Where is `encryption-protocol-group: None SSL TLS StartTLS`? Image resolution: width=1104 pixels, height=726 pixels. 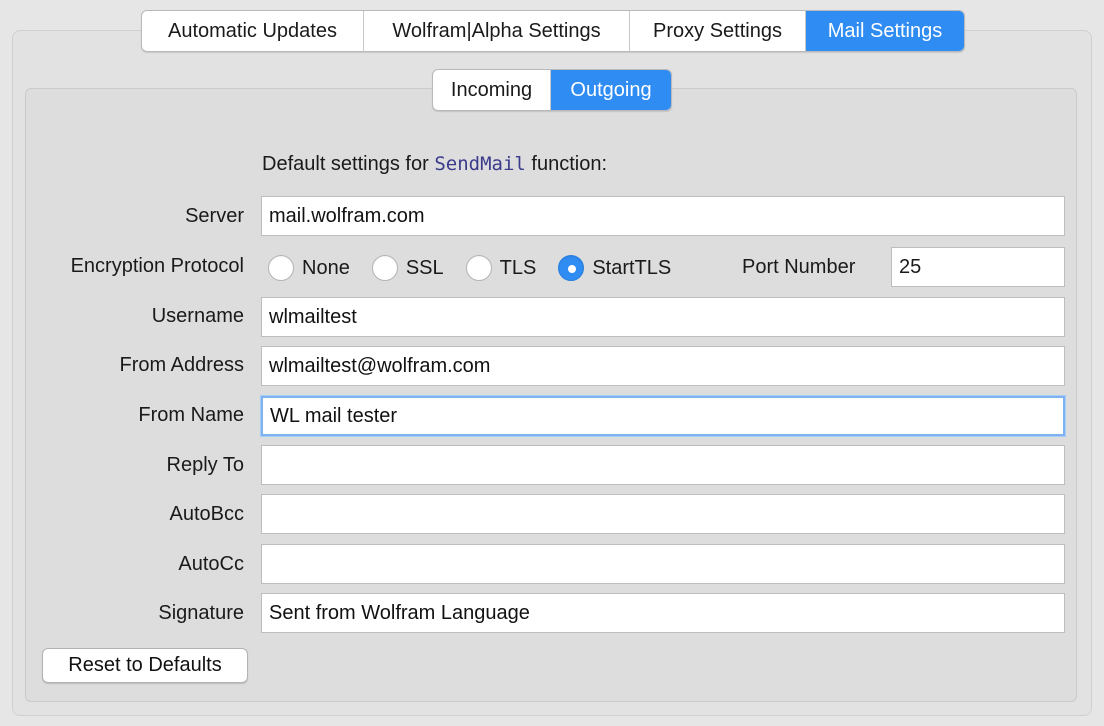 encryption-protocol-group: None SSL TLS StartTLS is located at coordinates (480, 268).